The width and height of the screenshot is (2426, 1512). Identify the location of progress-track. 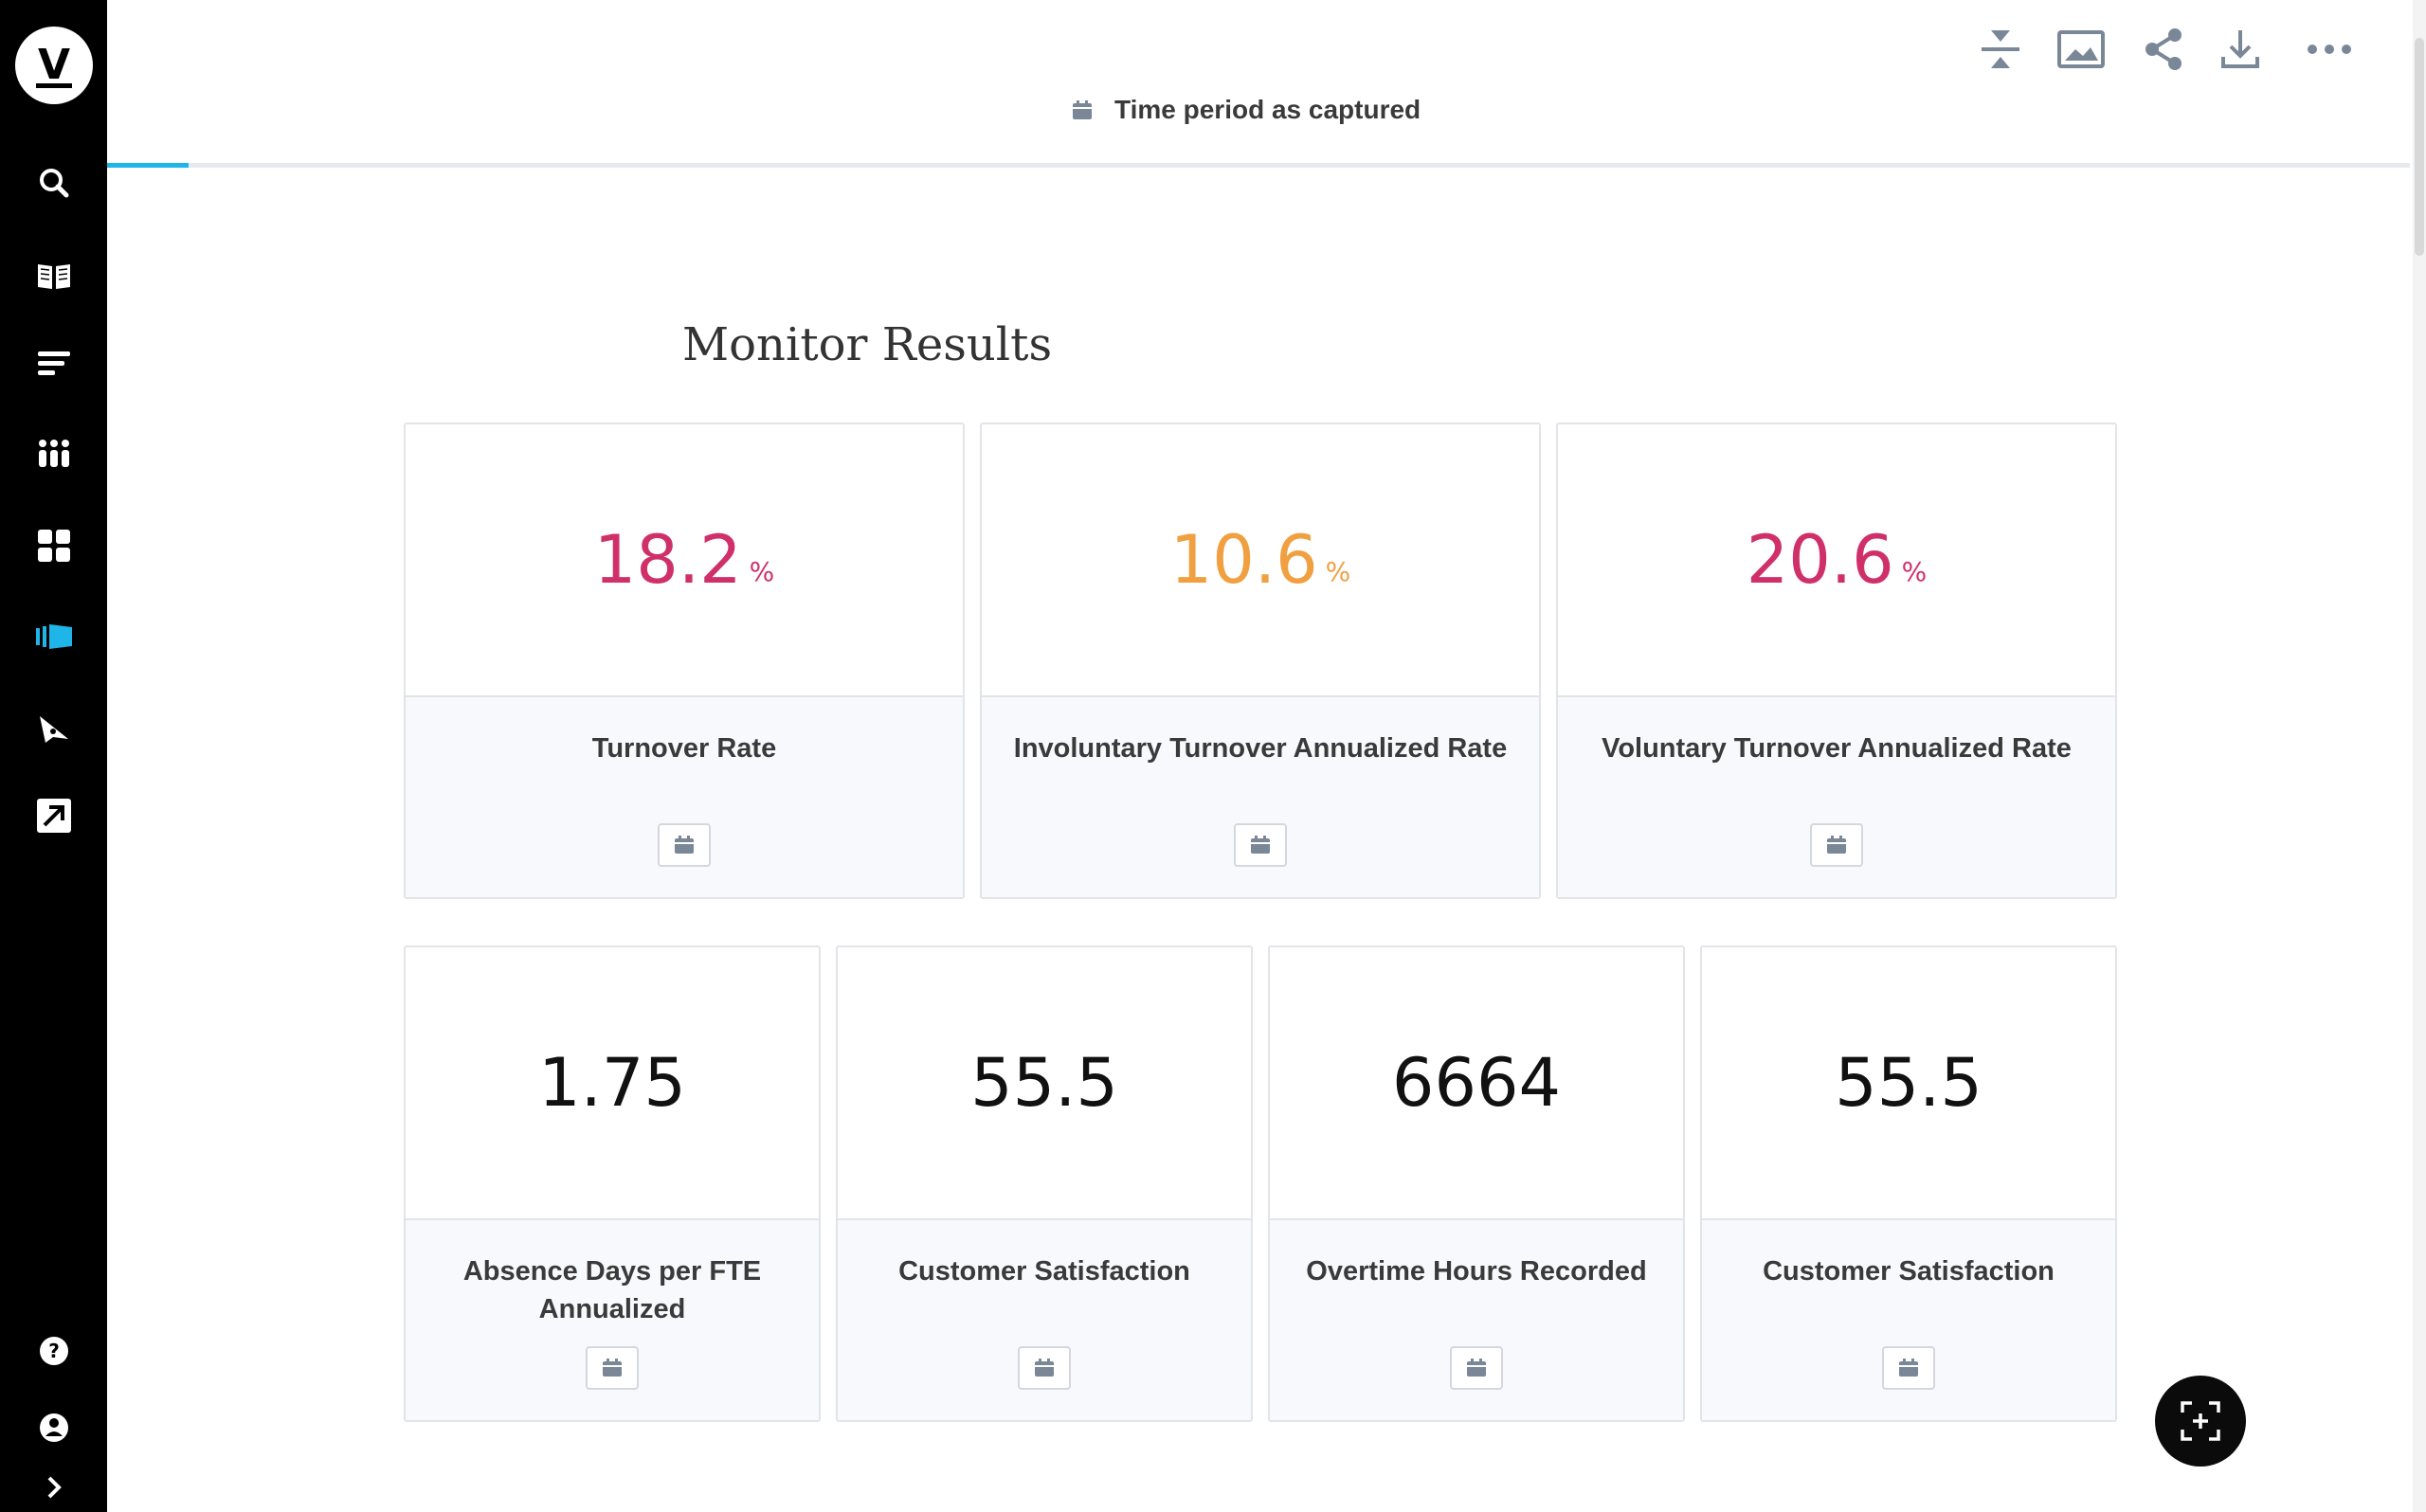
(1258, 165).